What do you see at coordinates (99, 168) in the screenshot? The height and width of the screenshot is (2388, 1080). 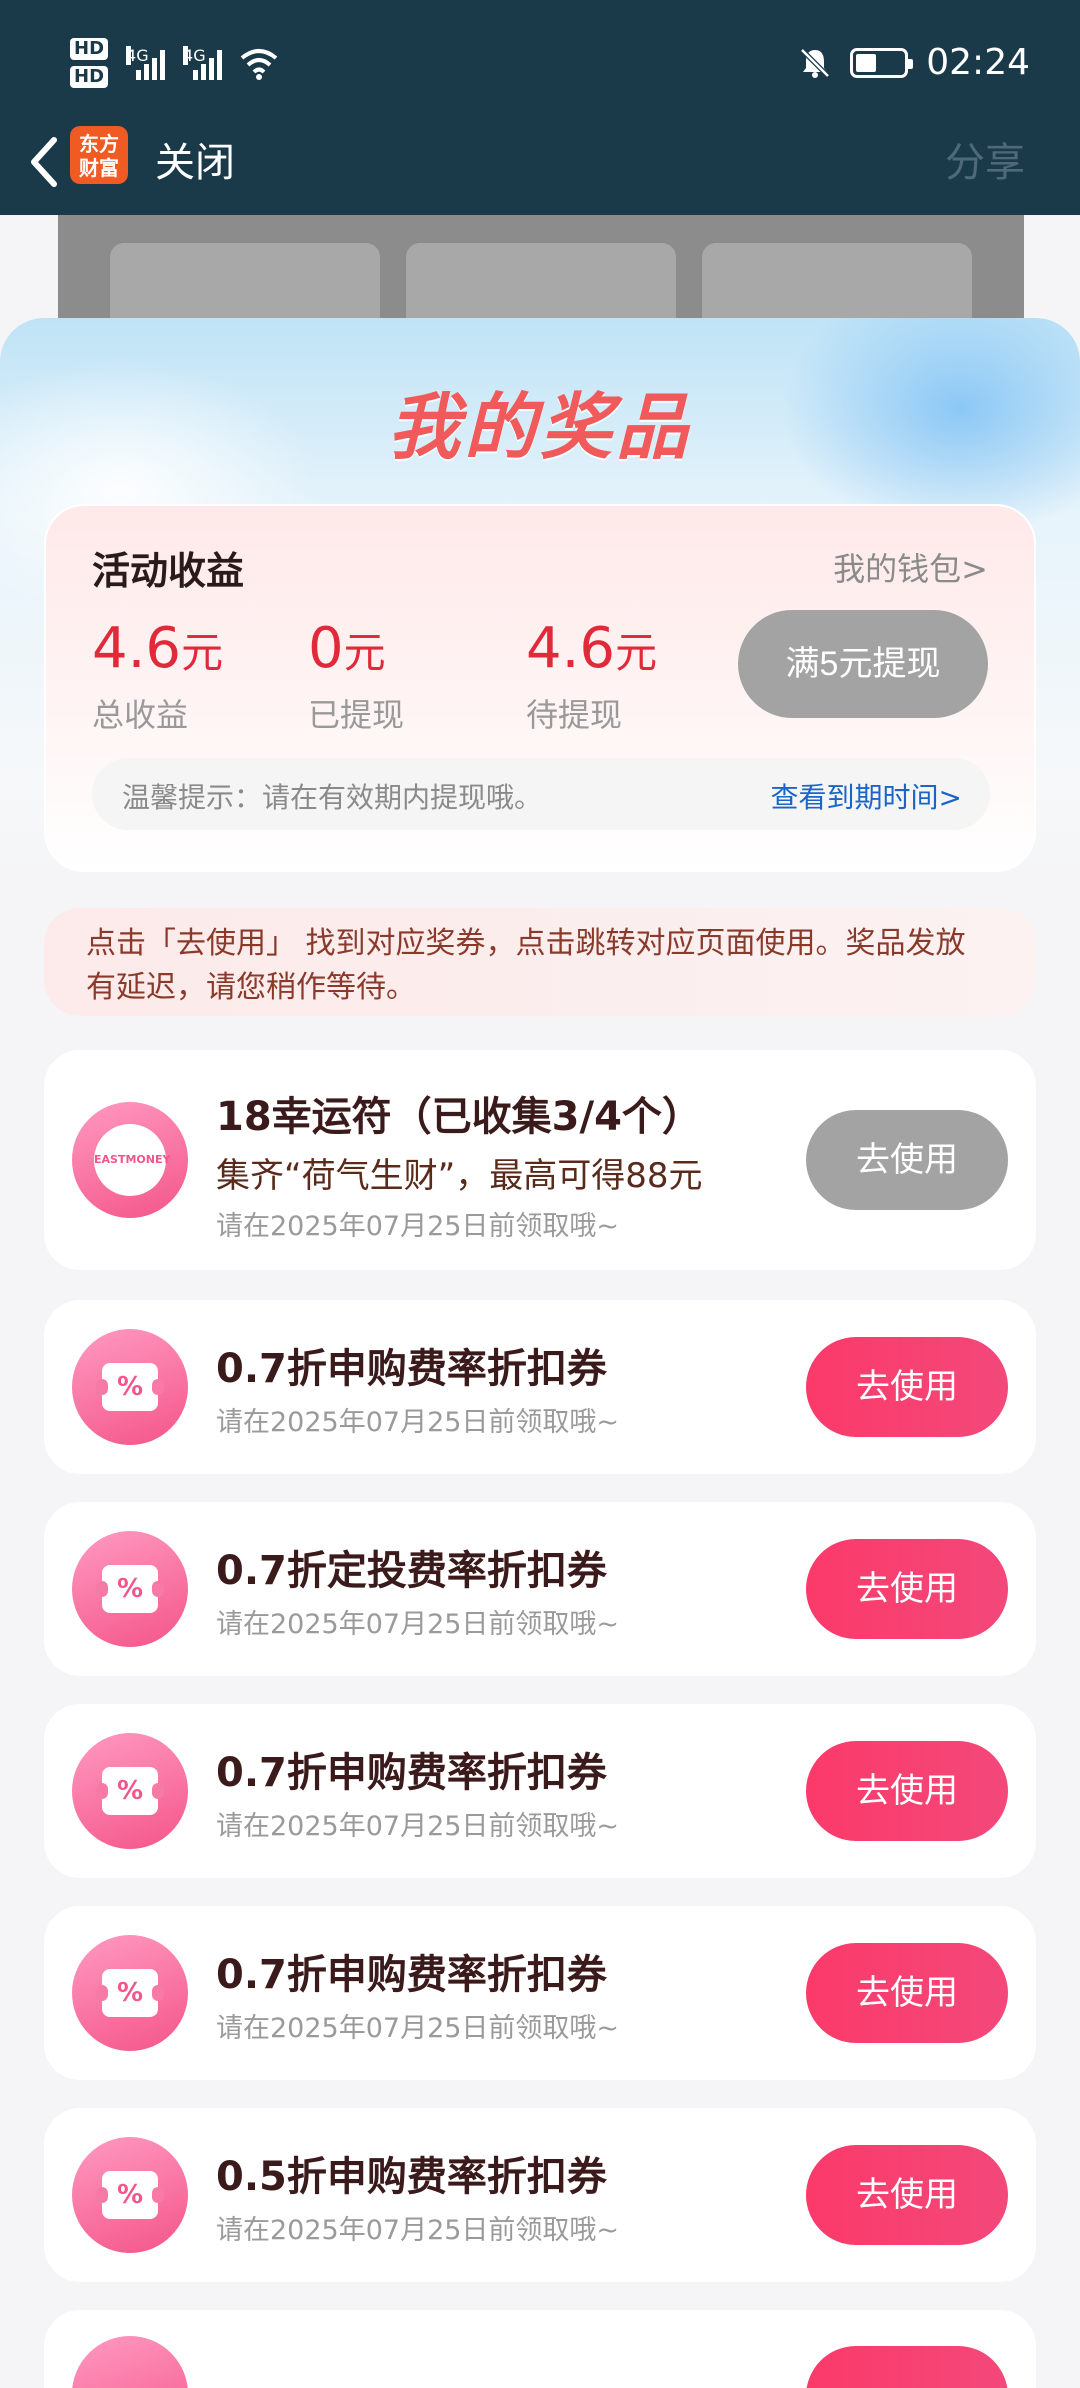 I see `logo-line-2: 财富` at bounding box center [99, 168].